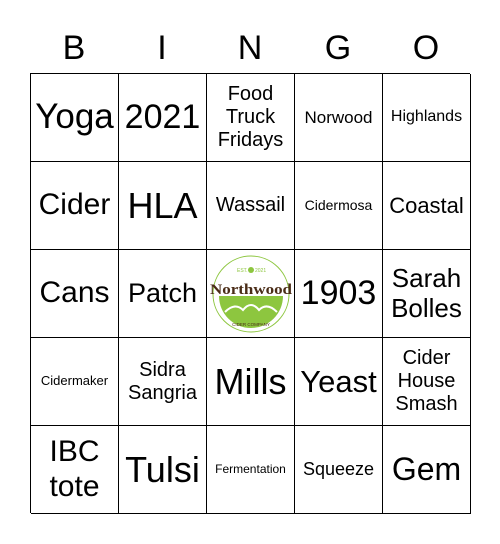 The image size is (500, 544). What do you see at coordinates (163, 470) in the screenshot?
I see `bingo-cell: Tulsi` at bounding box center [163, 470].